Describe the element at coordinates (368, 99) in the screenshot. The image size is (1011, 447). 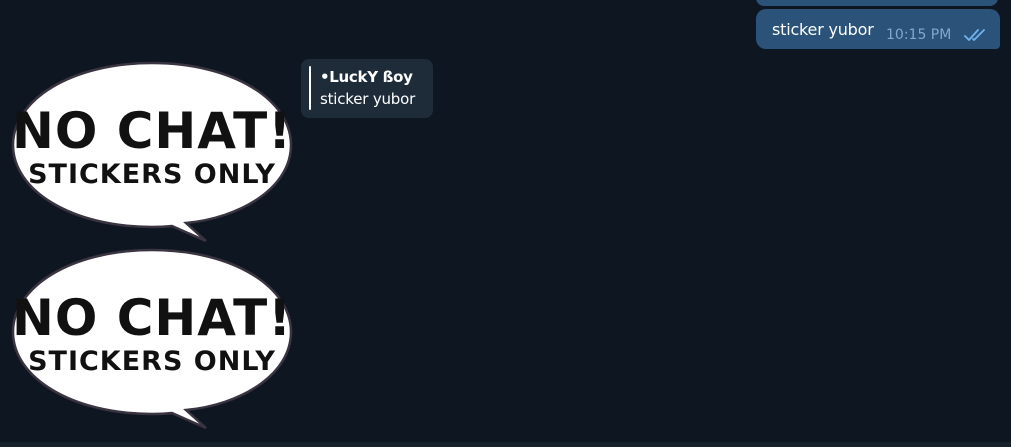
I see `reply-text: sticker yubor` at that location.